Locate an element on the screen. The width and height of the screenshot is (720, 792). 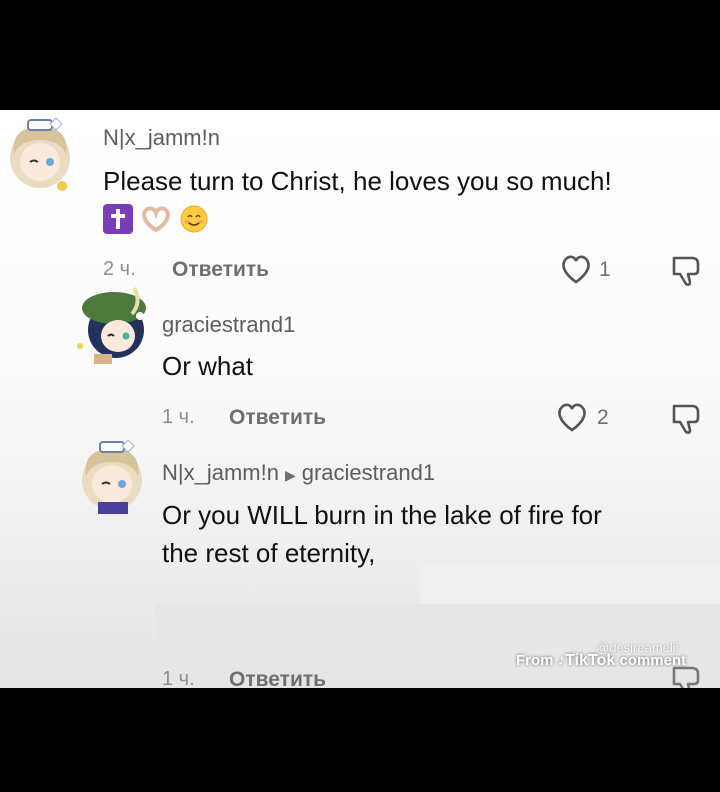
reply-arrow-icon: ▶ is located at coordinates (290, 475).